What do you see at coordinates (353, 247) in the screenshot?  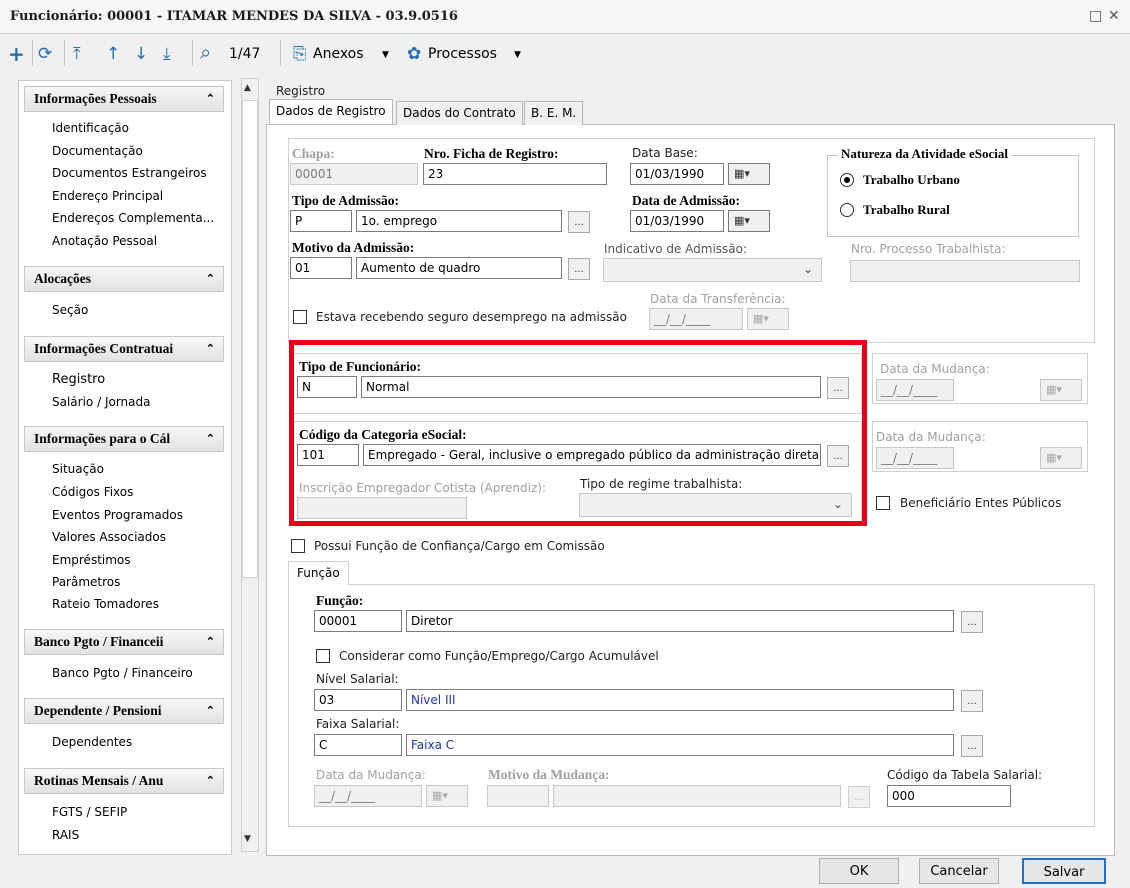 I see `motivo-admissao-label: Motivo da Admissão:` at bounding box center [353, 247].